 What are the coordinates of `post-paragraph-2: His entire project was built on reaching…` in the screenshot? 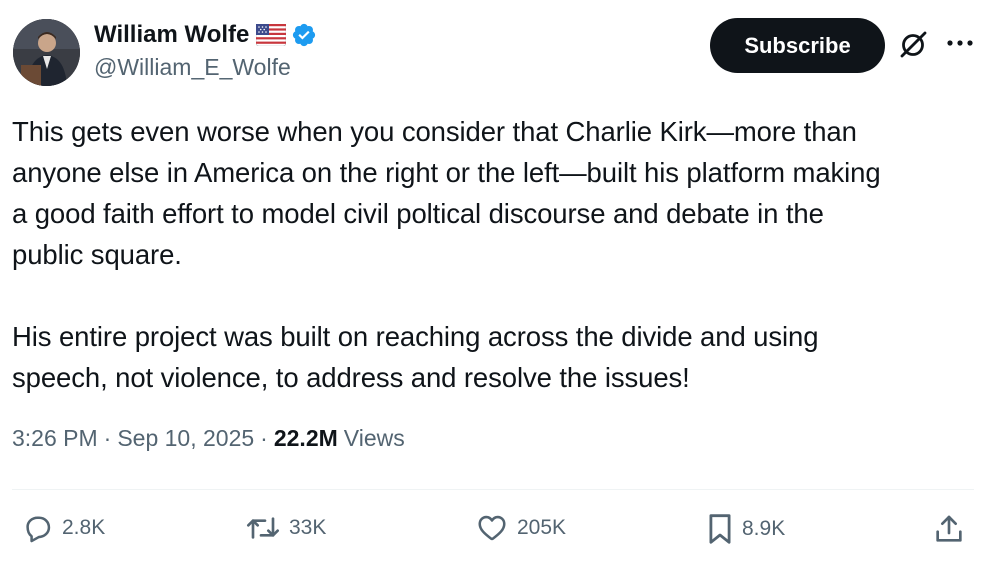 It's located at (415, 357).